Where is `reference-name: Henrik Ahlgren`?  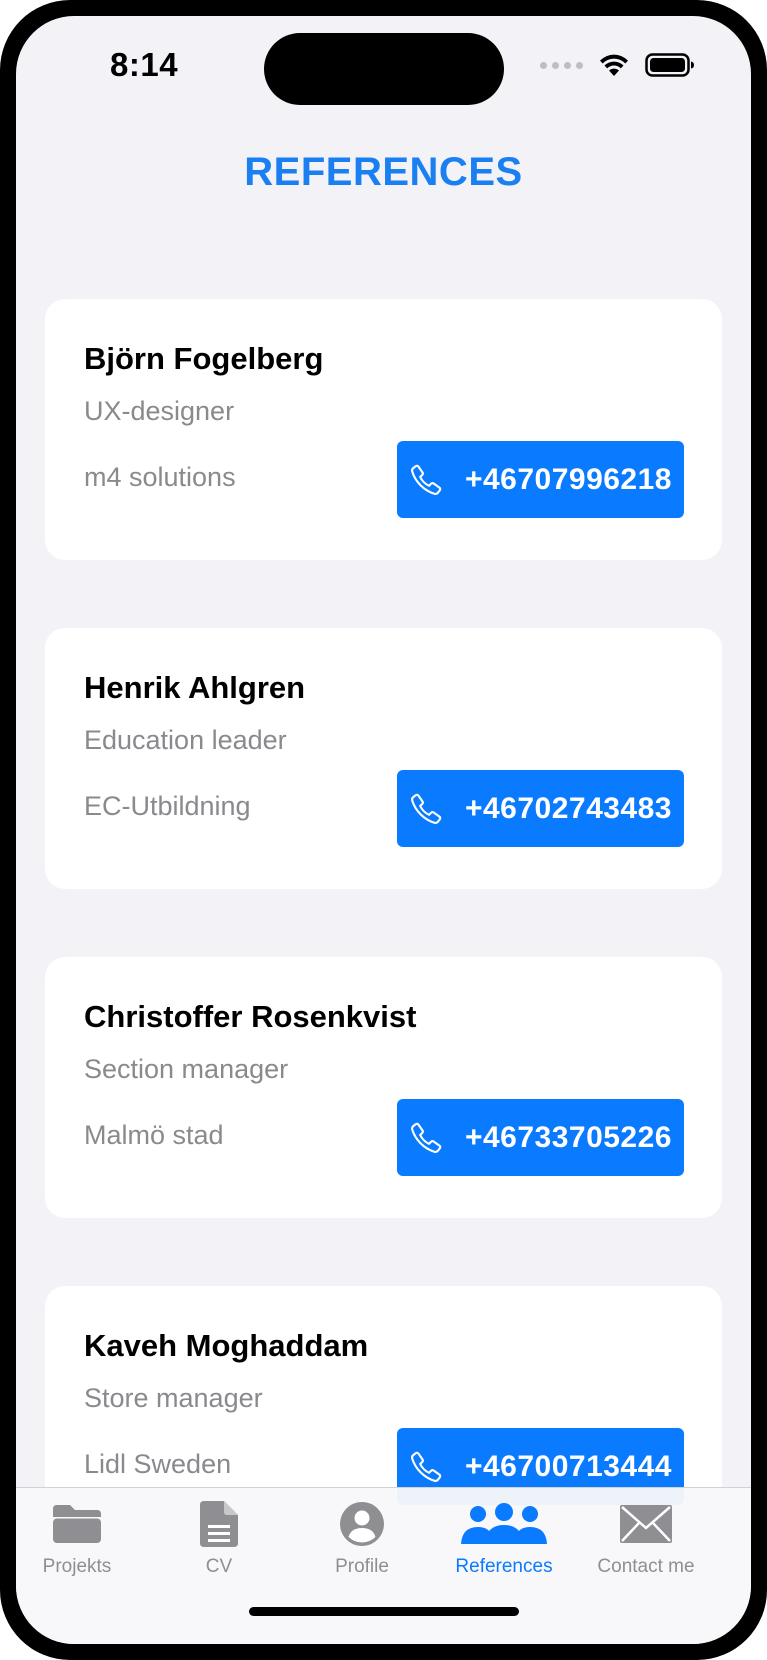
reference-name: Henrik Ahlgren is located at coordinates (195, 687).